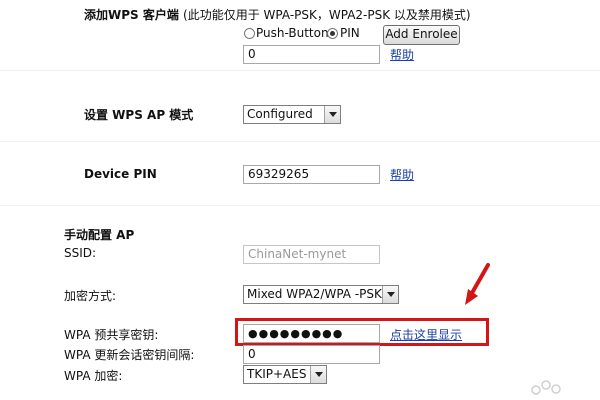 Image resolution: width=600 pixels, height=400 pixels. Describe the element at coordinates (93, 376) in the screenshot. I see `wpa-cipher-label: WPA 加密:` at that location.